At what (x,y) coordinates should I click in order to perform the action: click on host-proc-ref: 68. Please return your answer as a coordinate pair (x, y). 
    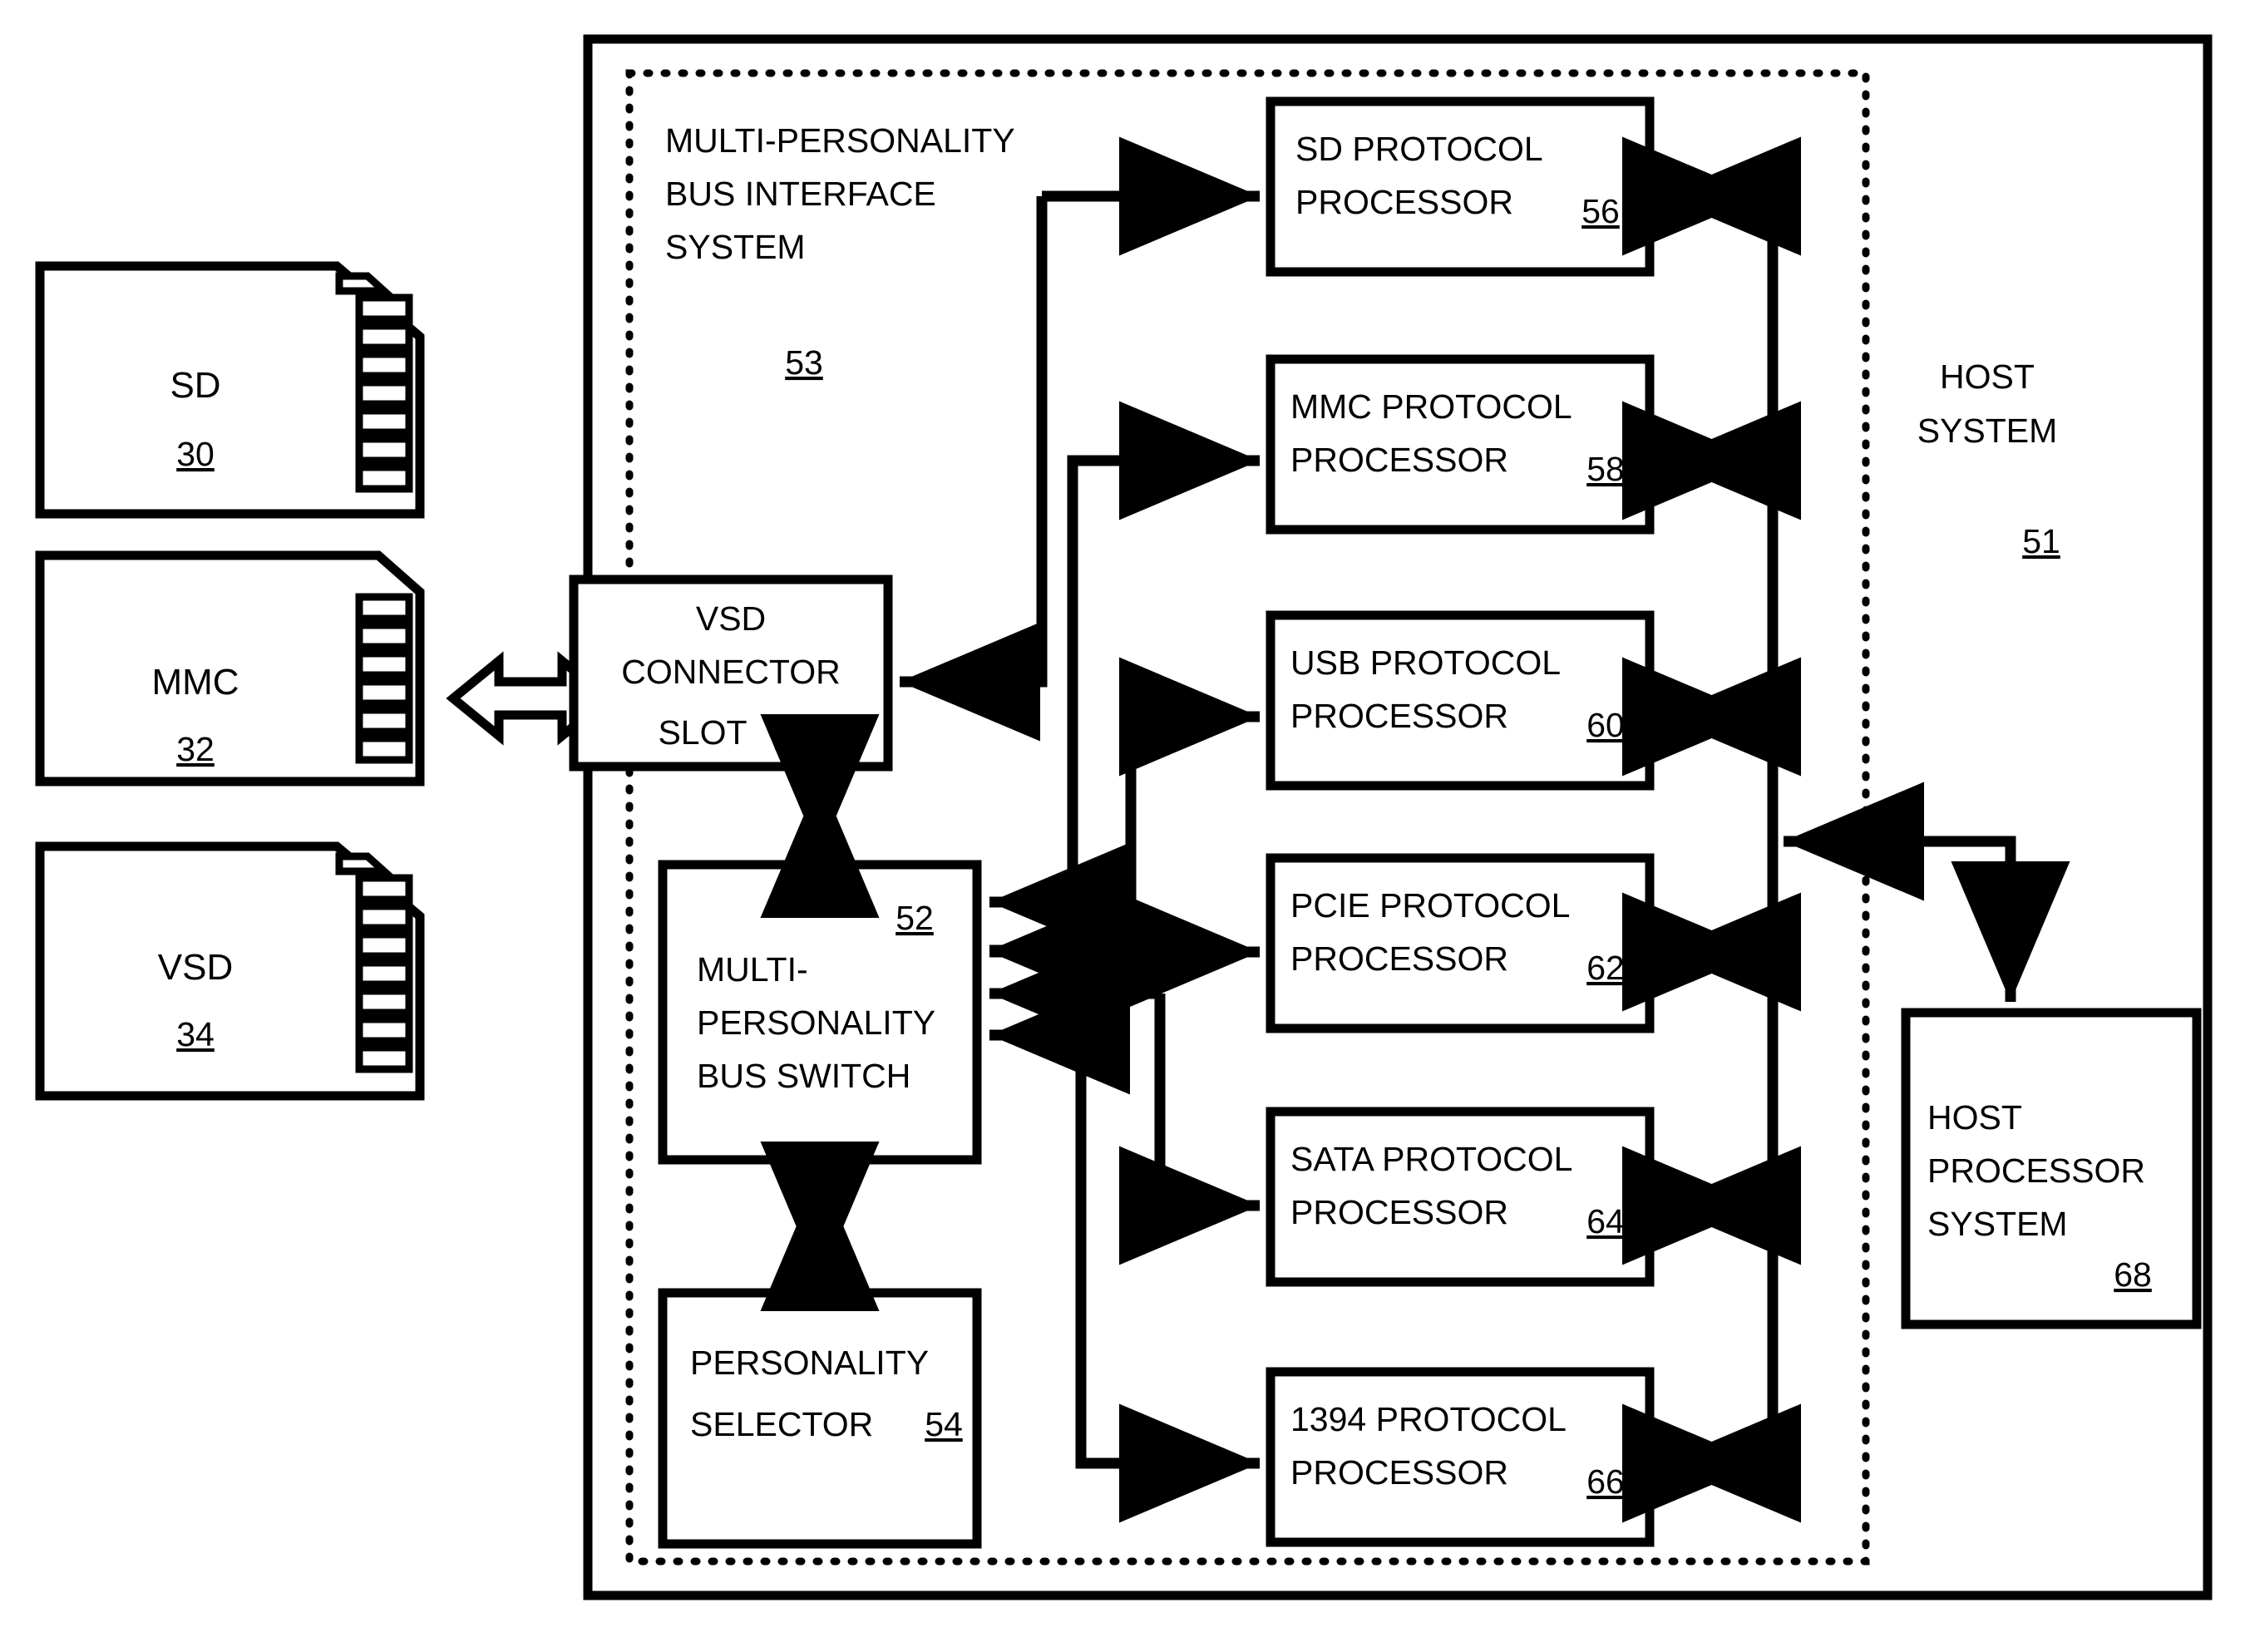
    Looking at the image, I should click on (2133, 1274).